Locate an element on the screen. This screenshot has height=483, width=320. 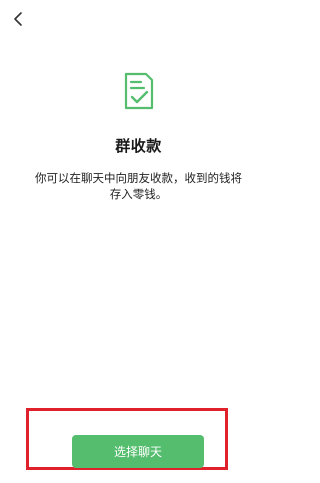
description-line-2: 存入零钱。 is located at coordinates (138, 194).